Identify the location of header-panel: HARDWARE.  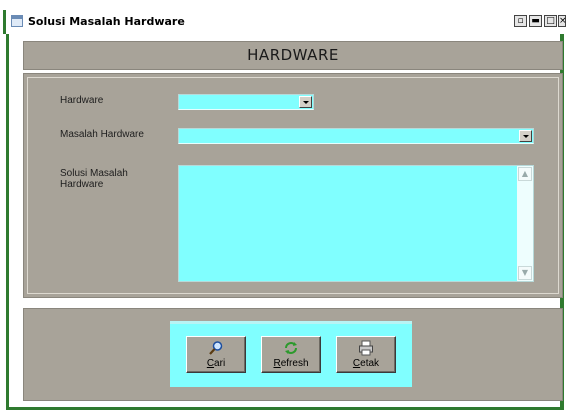
(293, 55).